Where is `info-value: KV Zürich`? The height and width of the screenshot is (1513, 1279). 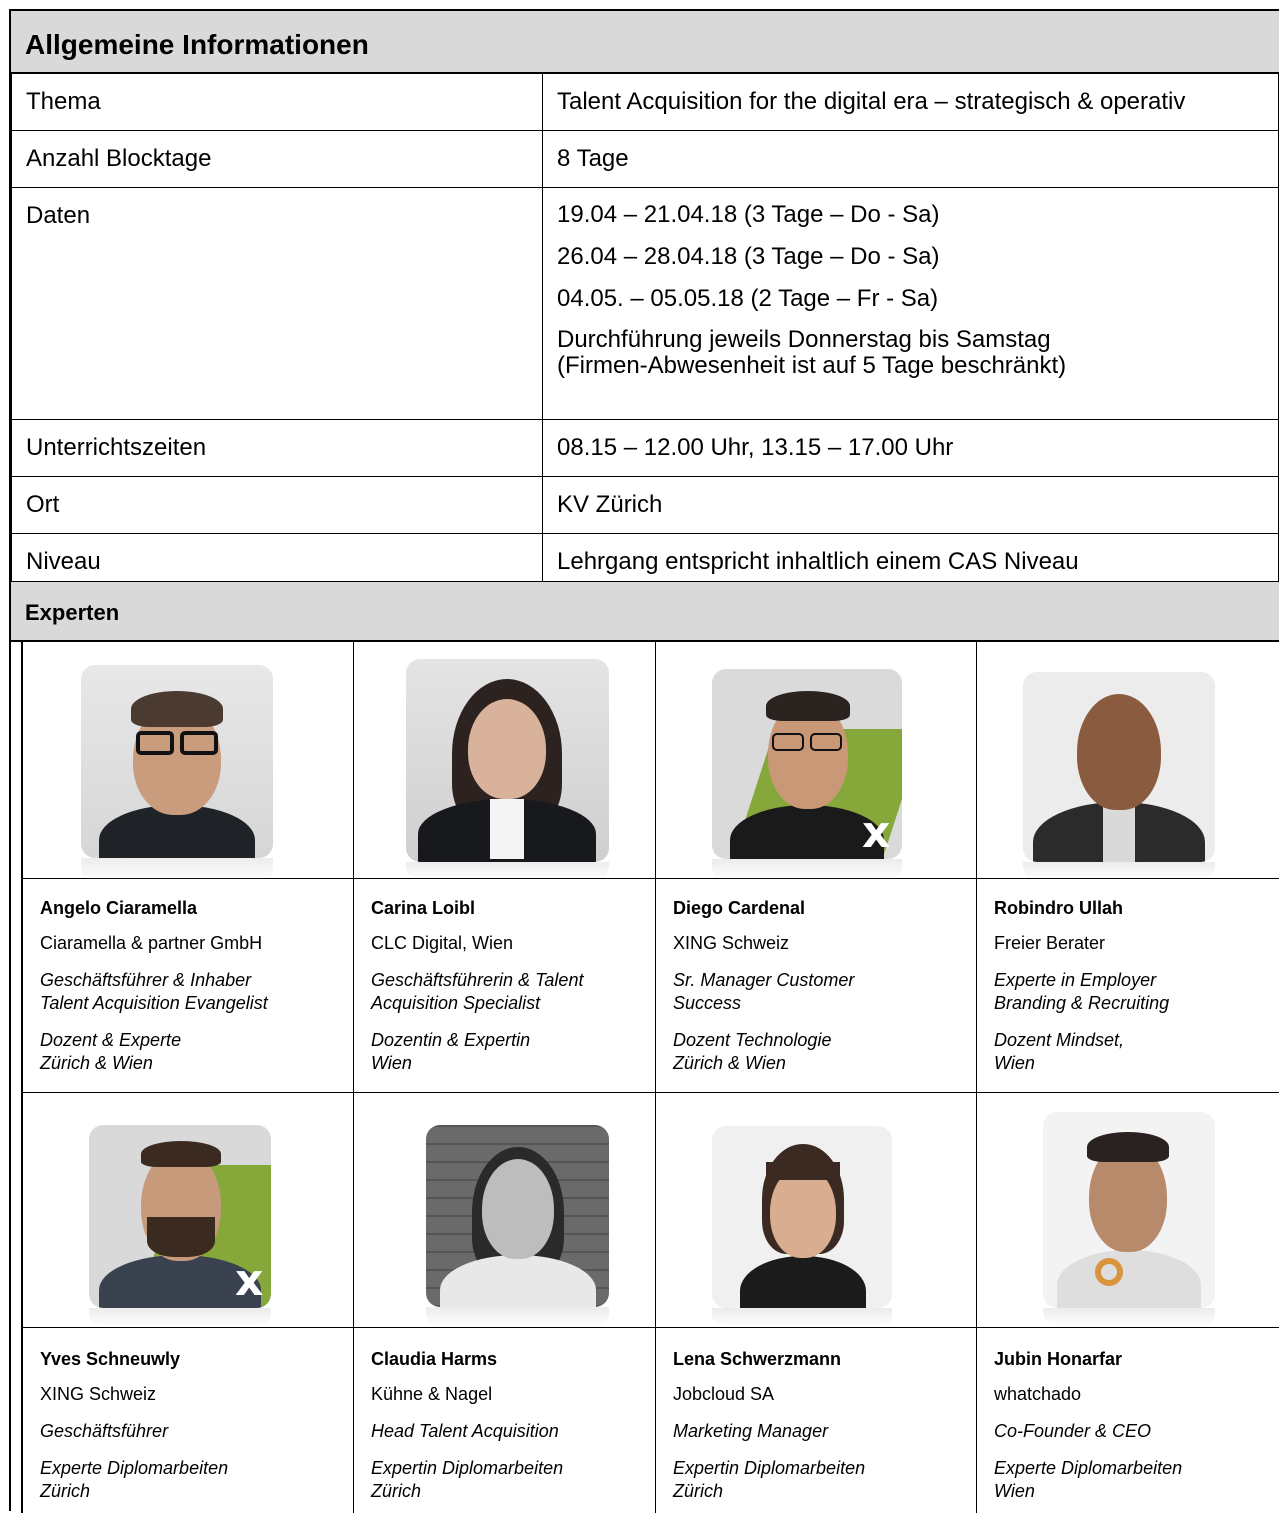 info-value: KV Zürich is located at coordinates (610, 504).